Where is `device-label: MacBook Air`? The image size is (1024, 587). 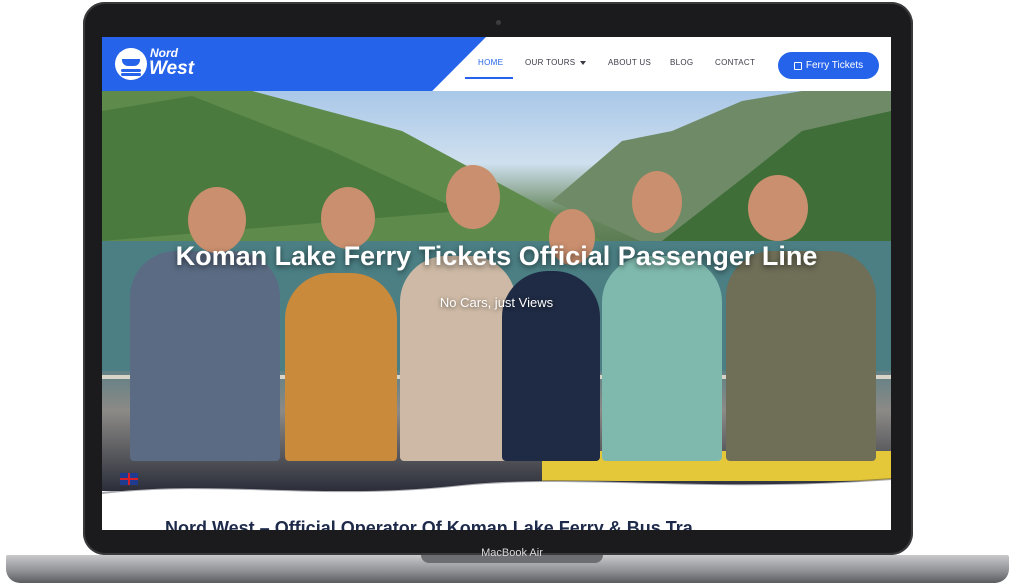
device-label: MacBook Air is located at coordinates (512, 553).